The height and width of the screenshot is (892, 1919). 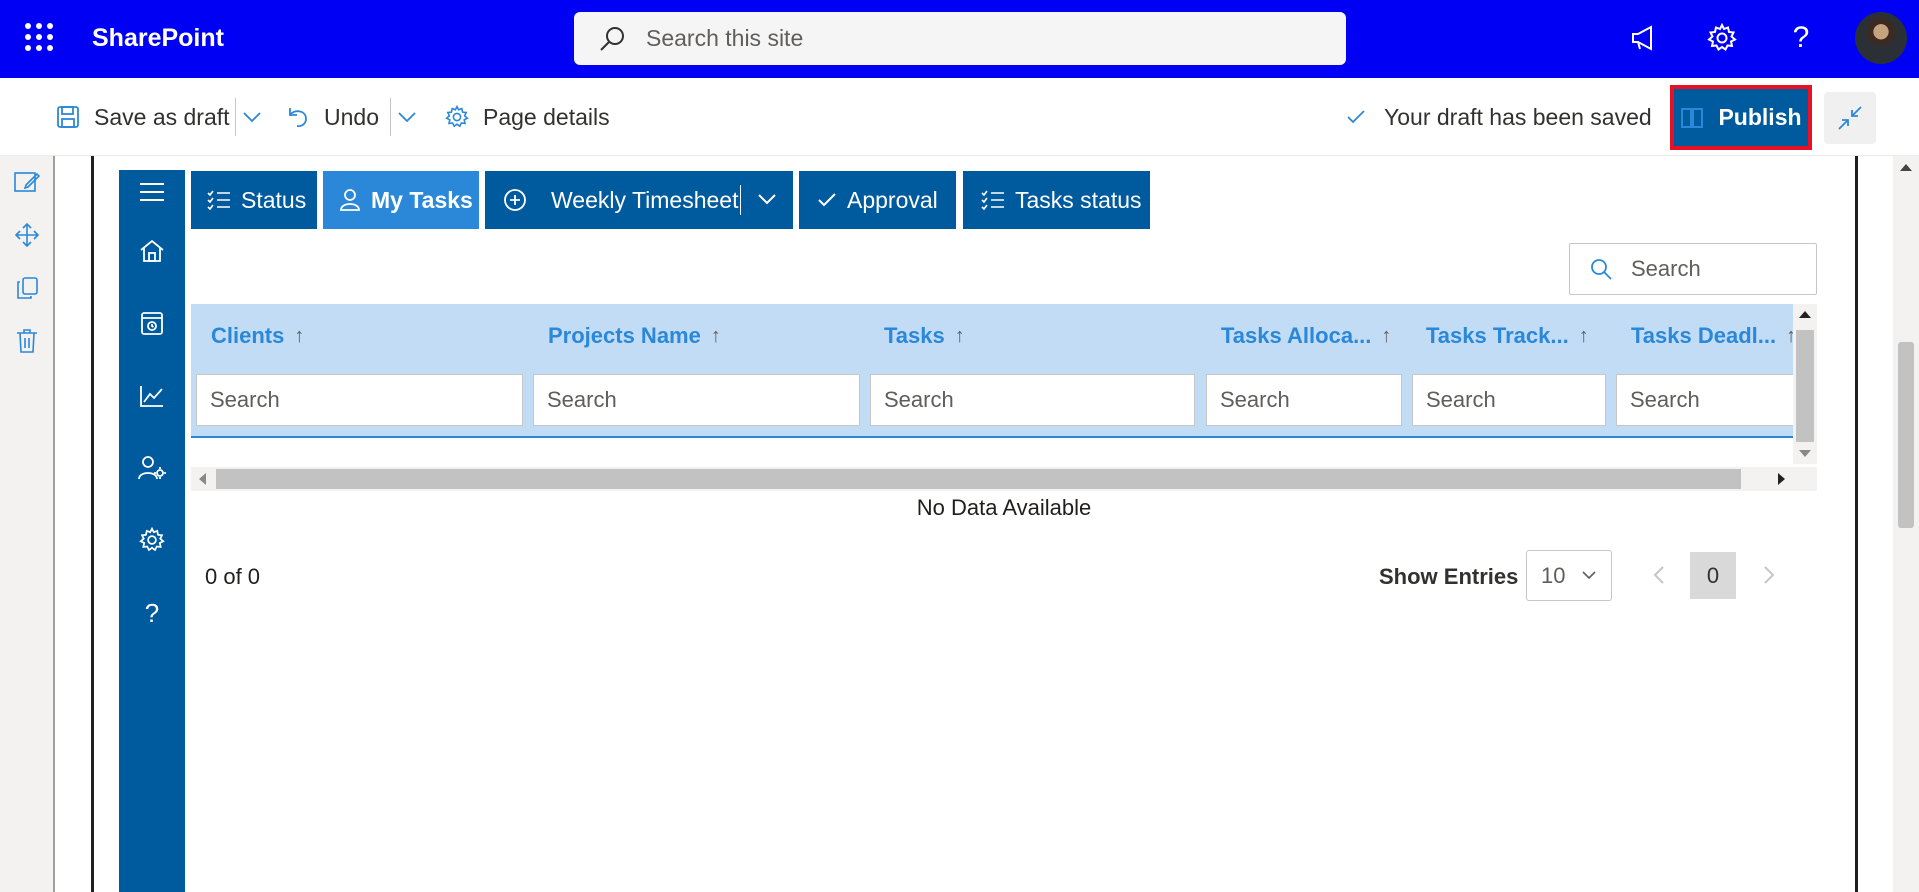 What do you see at coordinates (546, 116) in the screenshot?
I see `page-details-label: Page details` at bounding box center [546, 116].